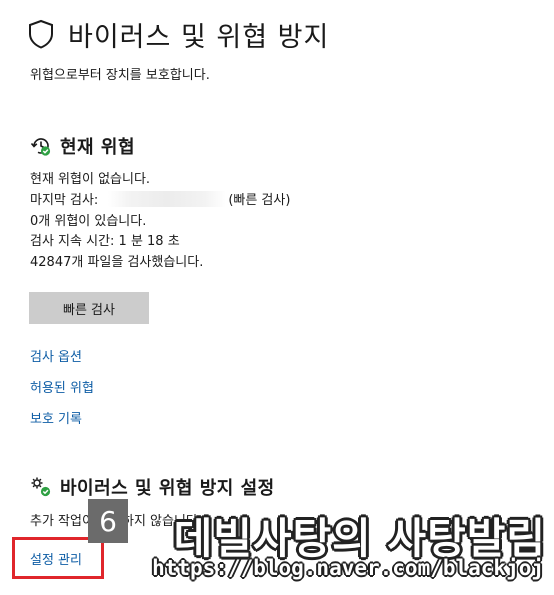 This screenshot has width=554, height=595. What do you see at coordinates (88, 221) in the screenshot?
I see `threats-found-text: 0개 위협이 있습니다.` at bounding box center [88, 221].